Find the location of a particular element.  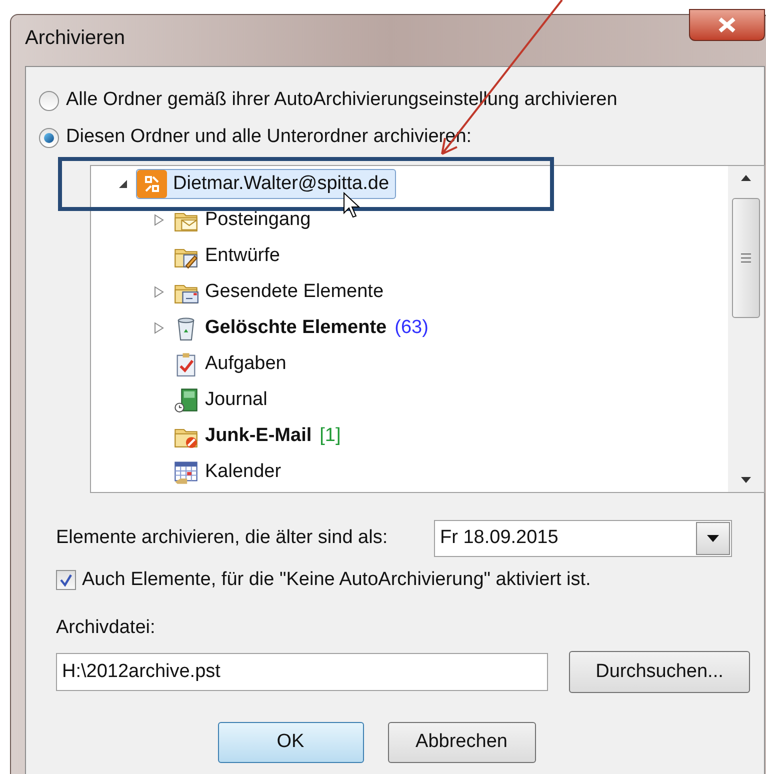

check-icon is located at coordinates (66, 580).